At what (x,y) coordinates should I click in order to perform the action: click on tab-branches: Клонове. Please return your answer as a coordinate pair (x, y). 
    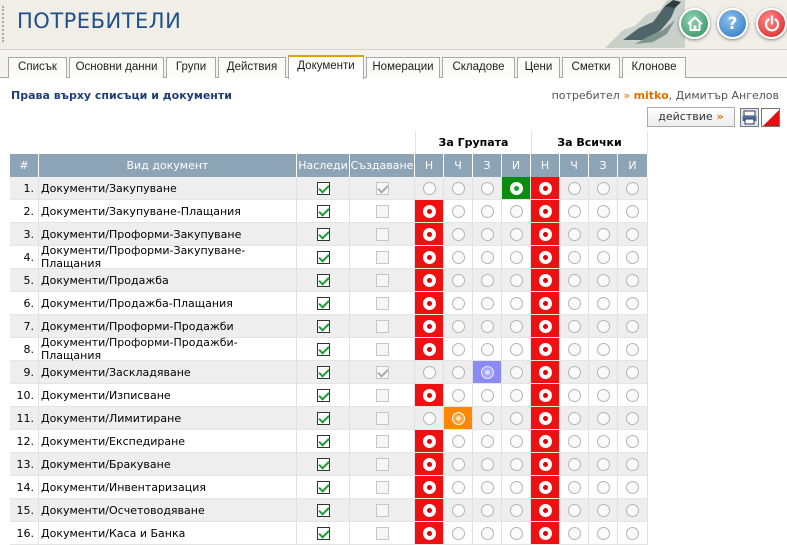
    Looking at the image, I should click on (654, 67).